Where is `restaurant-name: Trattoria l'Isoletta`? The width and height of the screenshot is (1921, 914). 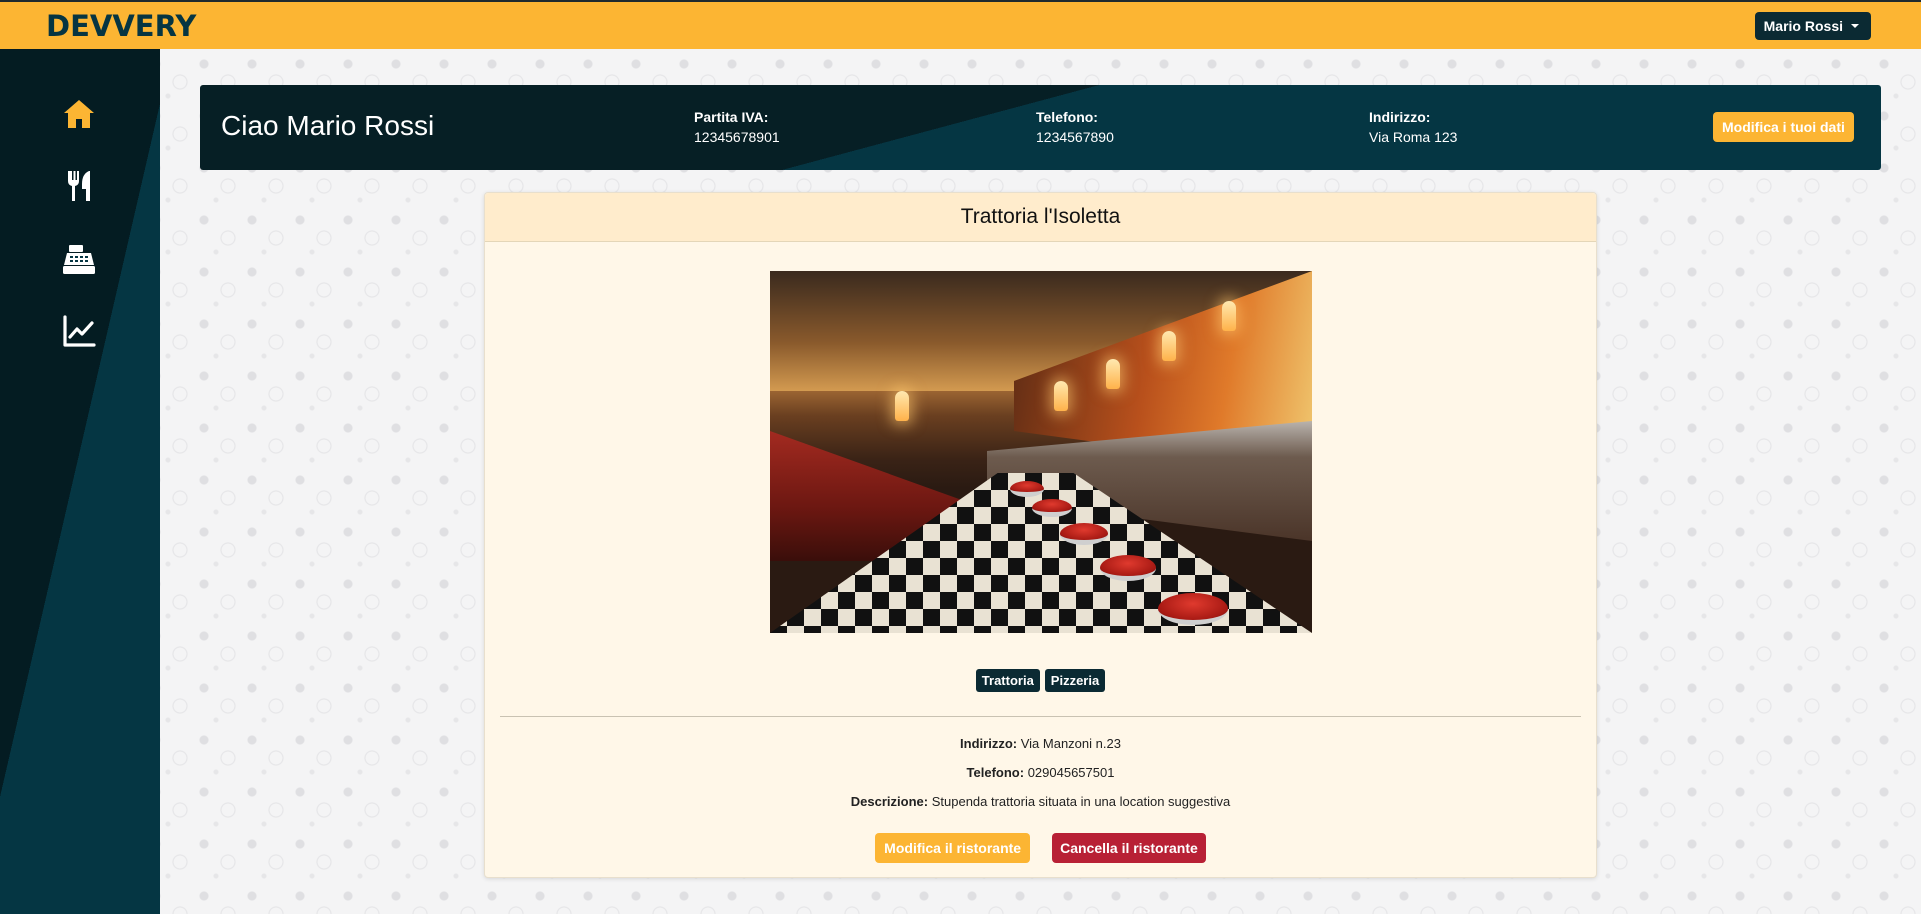 restaurant-name: Trattoria l'Isoletta is located at coordinates (1040, 217).